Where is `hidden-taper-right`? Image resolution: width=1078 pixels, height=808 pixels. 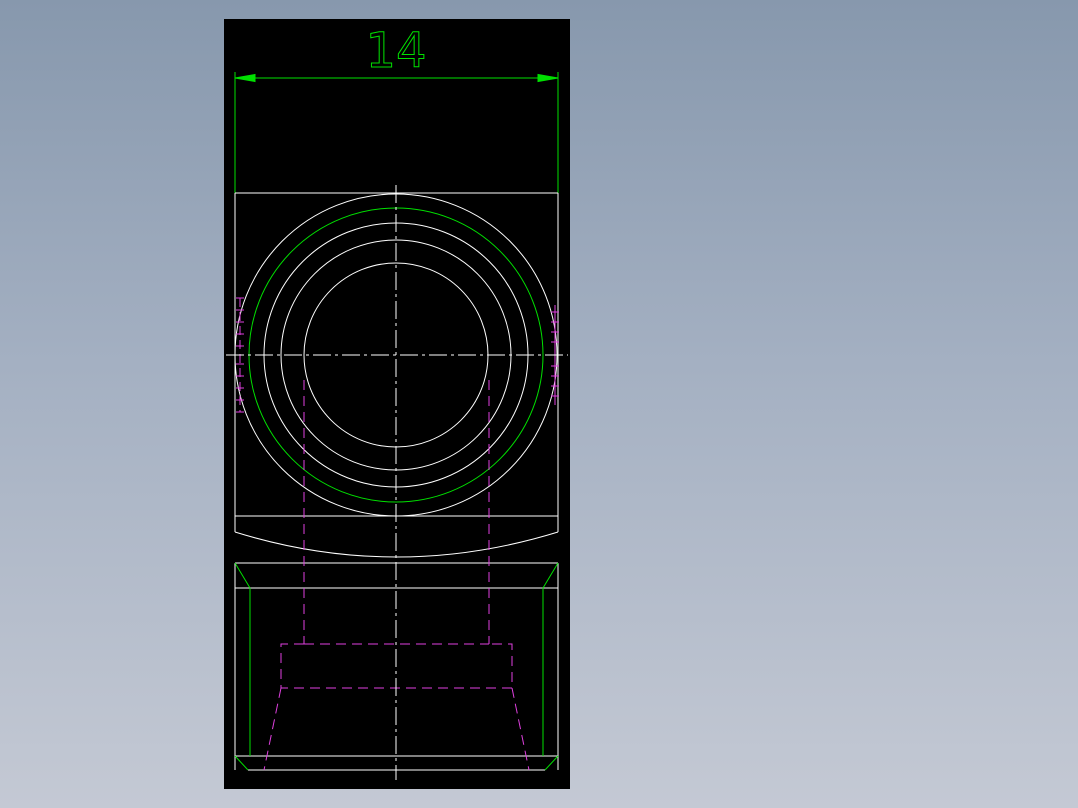 hidden-taper-right is located at coordinates (520, 729).